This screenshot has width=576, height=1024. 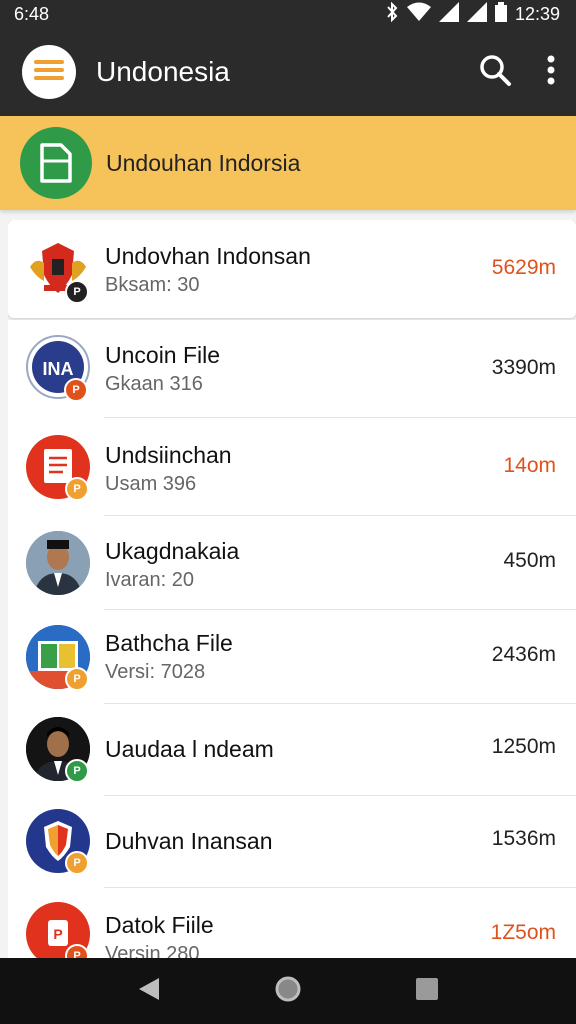 I want to click on bluetooth-icon, so click(x=392, y=14).